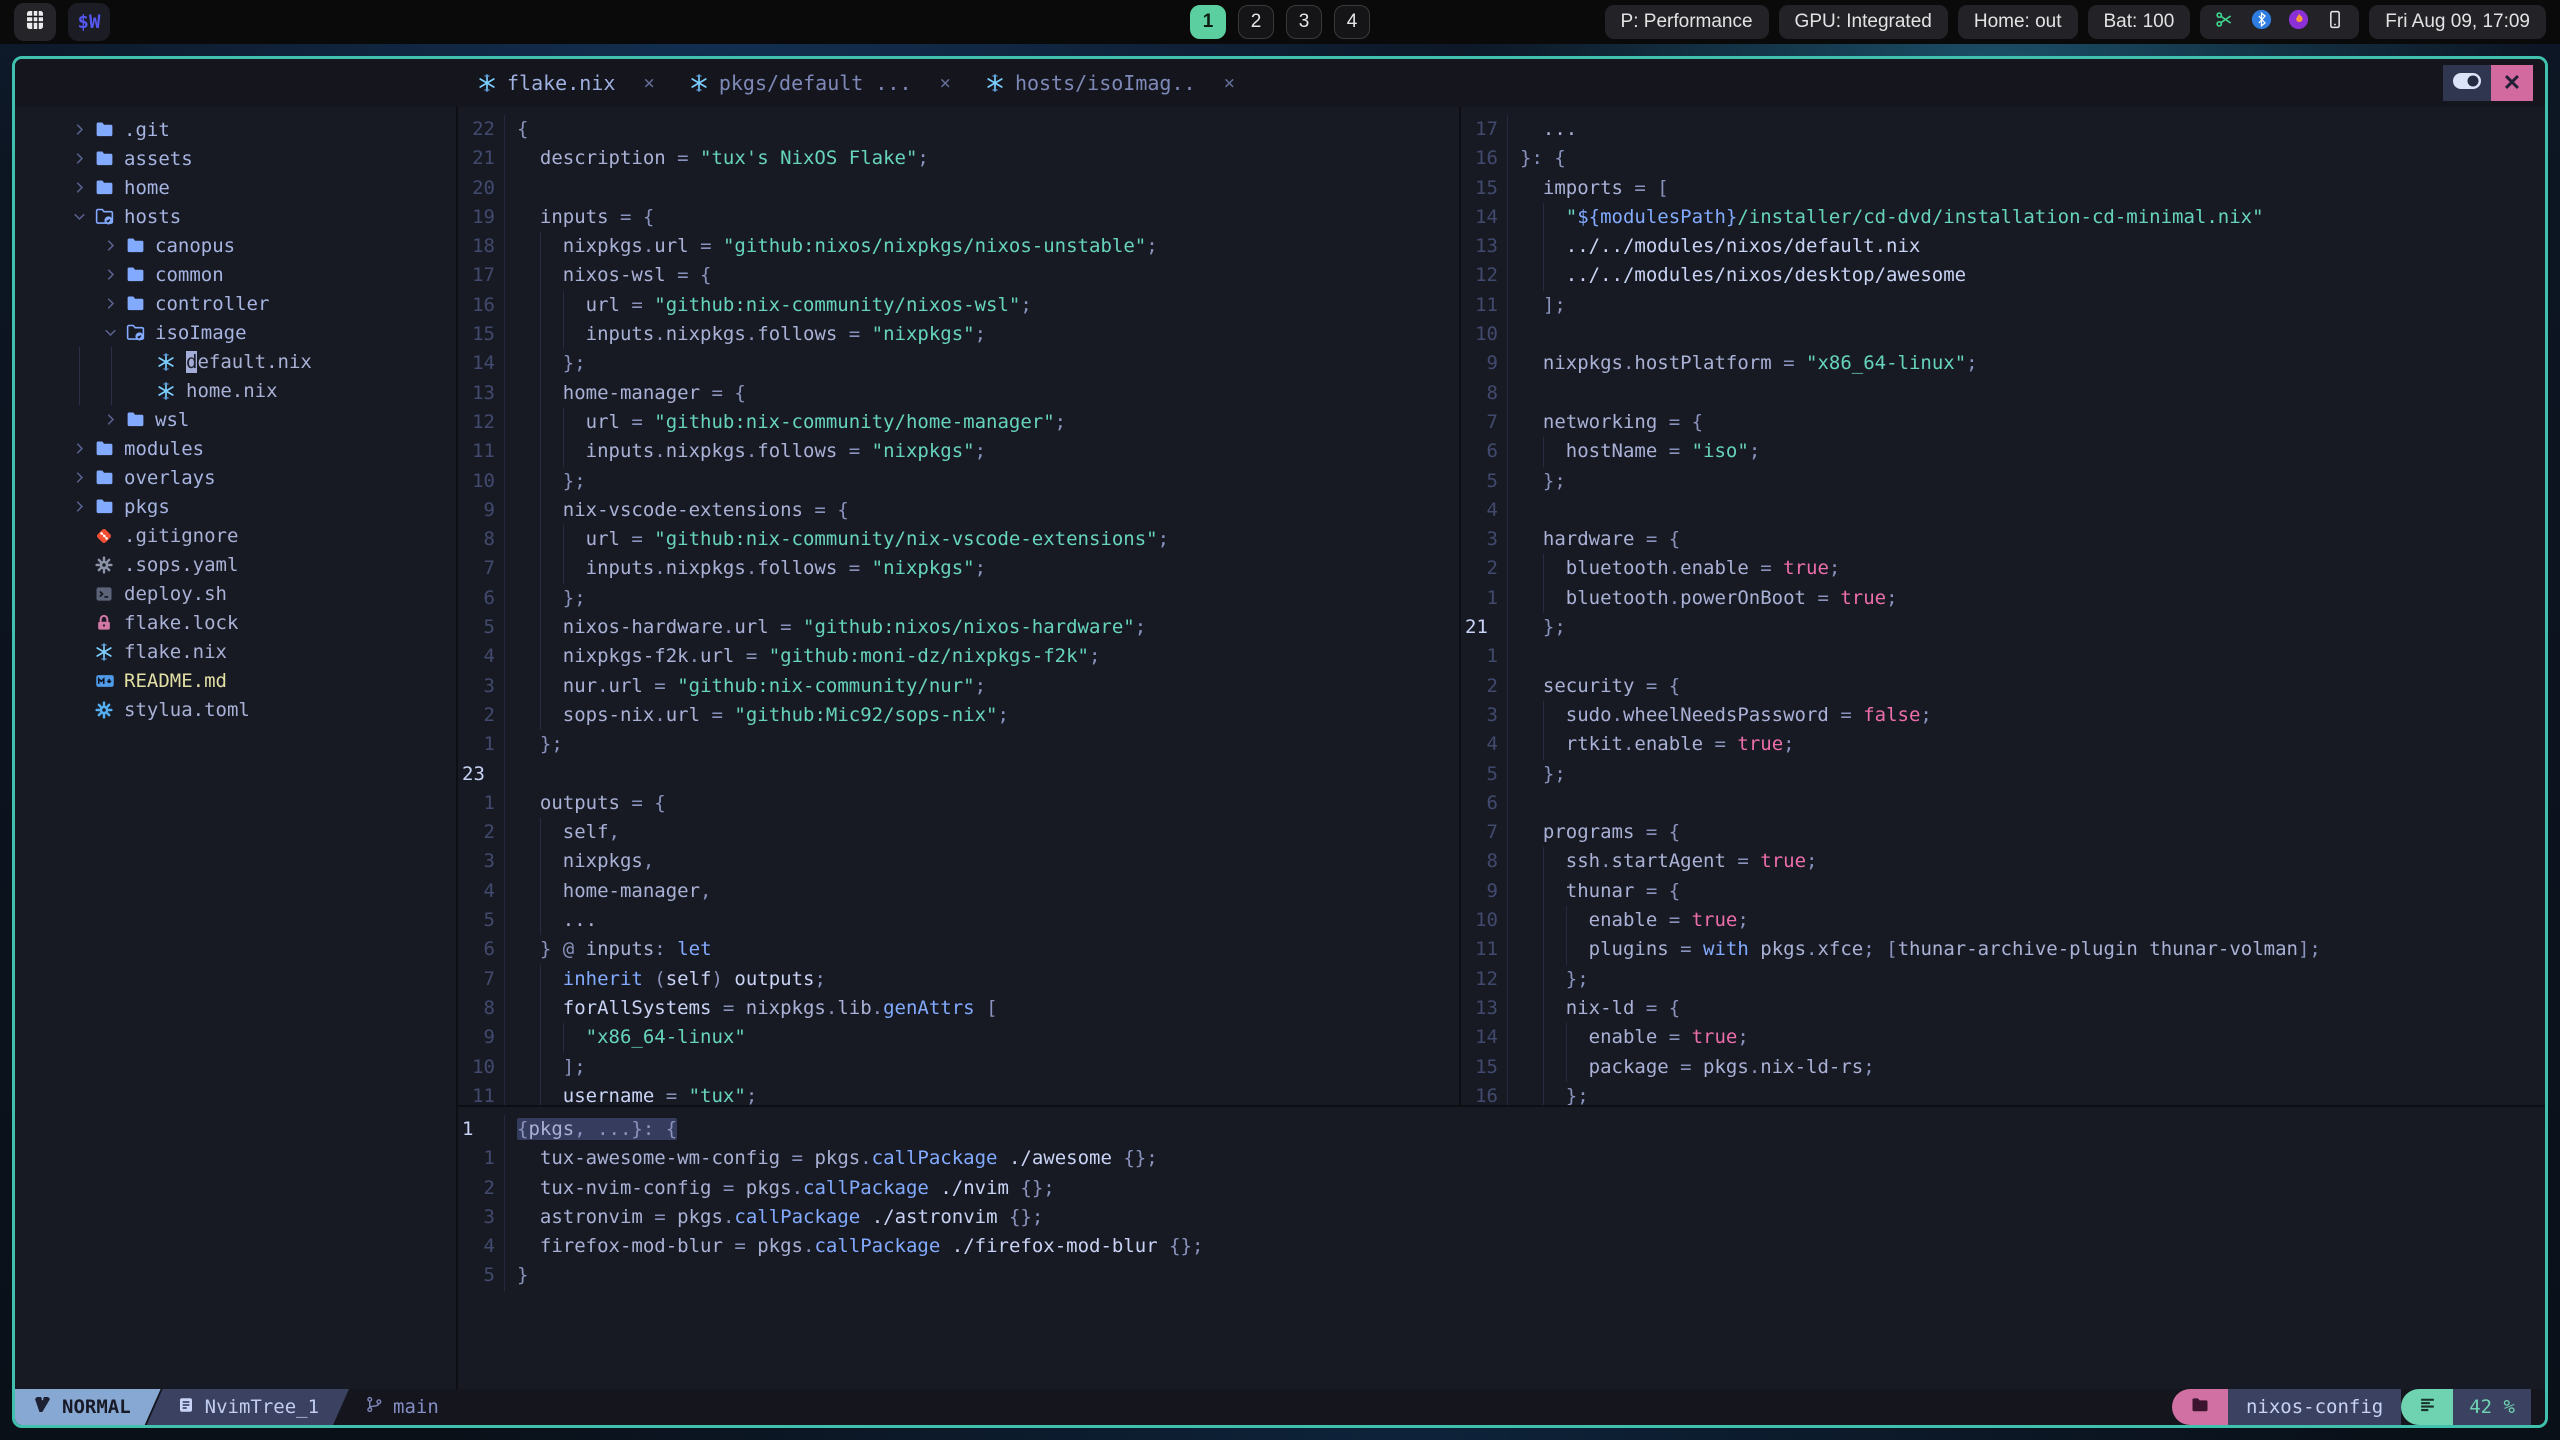 The image size is (2560, 1440). What do you see at coordinates (958, 1067) in the screenshot?
I see `code-line: 10 ];` at bounding box center [958, 1067].